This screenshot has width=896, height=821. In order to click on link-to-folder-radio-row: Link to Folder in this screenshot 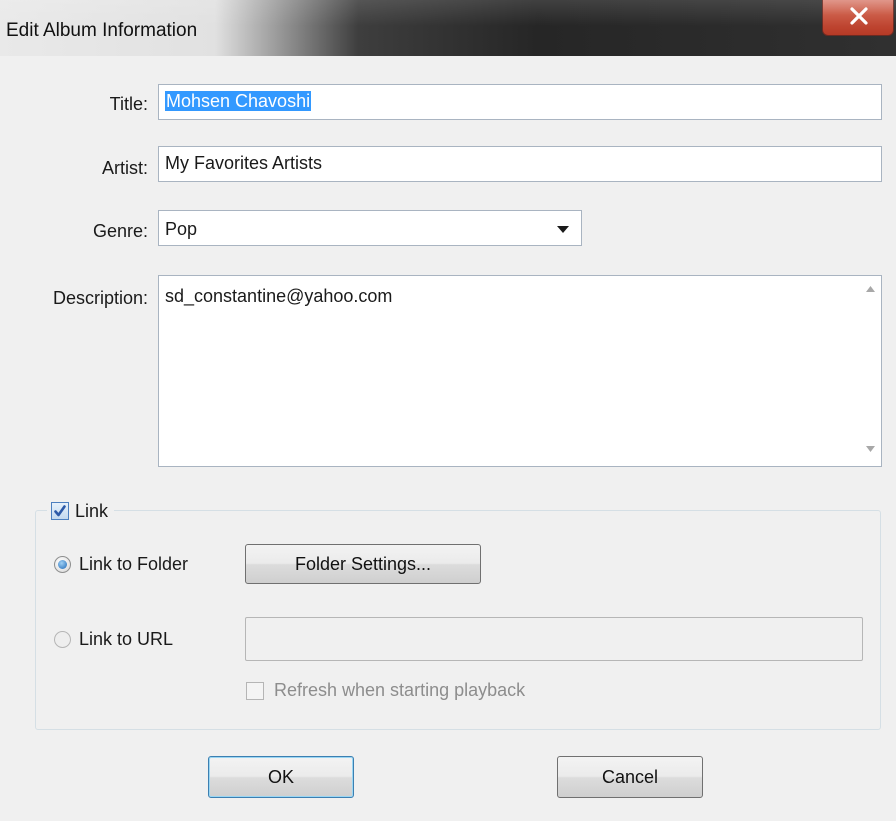, I will do `click(121, 564)`.